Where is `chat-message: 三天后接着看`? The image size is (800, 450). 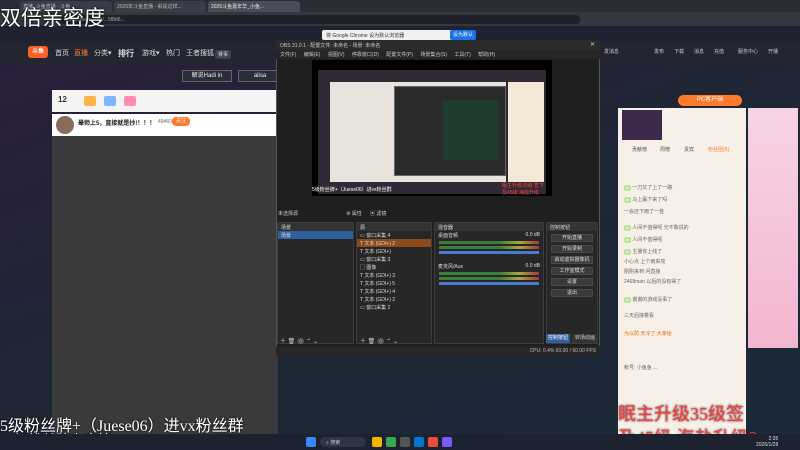
chat-message: 三天后接着看 is located at coordinates (639, 316).